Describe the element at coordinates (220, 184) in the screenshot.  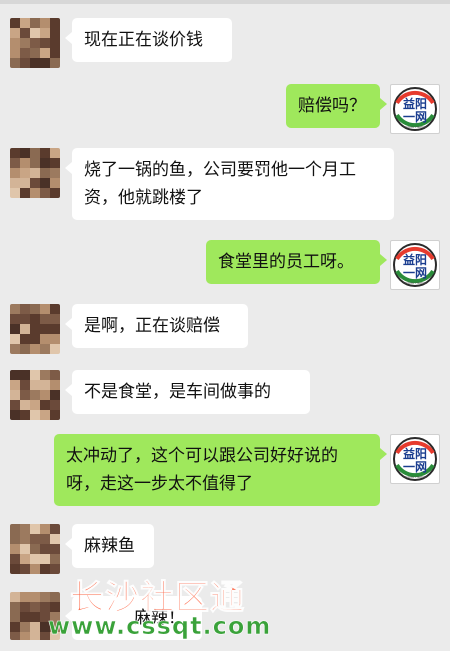
I see `message-text: 烧了一锅的鱼，公司要罚他一个月工资，他就跳楼了` at that location.